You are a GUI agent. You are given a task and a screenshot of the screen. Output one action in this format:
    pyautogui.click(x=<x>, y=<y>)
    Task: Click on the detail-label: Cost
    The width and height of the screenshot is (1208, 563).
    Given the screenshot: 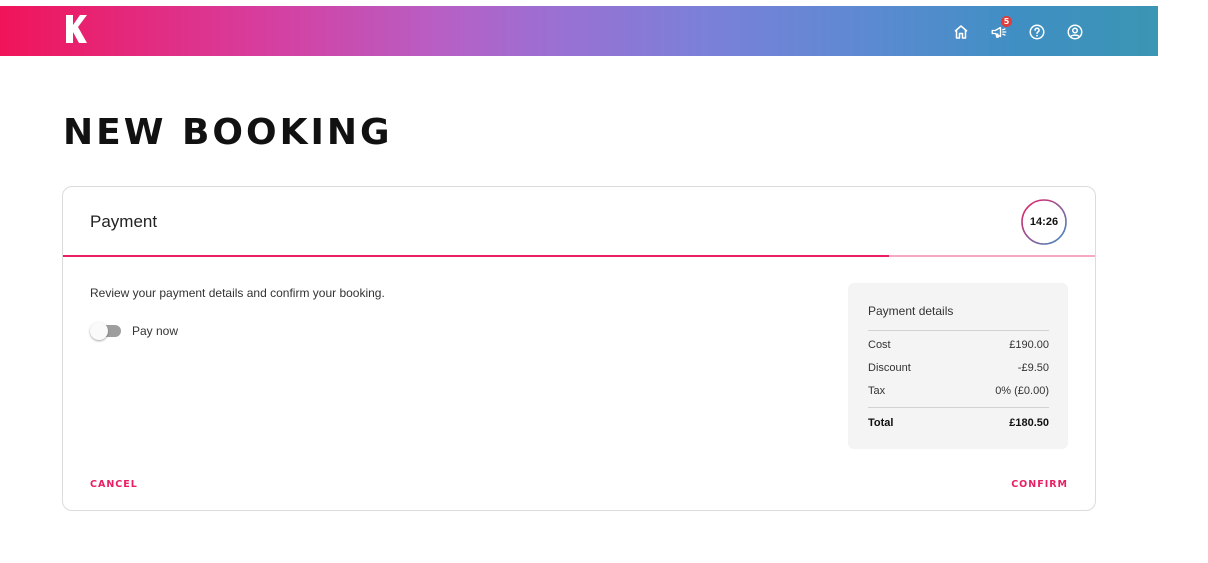 What is the action you would take?
    pyautogui.click(x=879, y=345)
    